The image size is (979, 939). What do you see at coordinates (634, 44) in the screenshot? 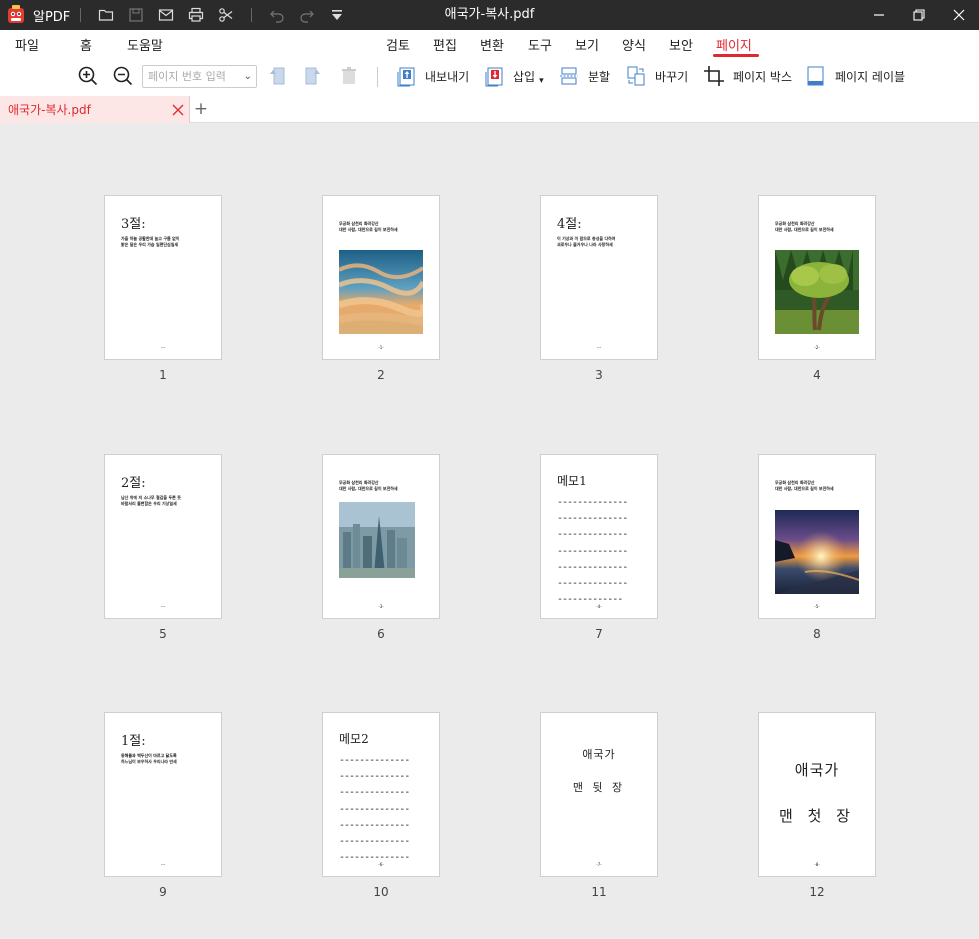
I see `menu-form: 양식` at bounding box center [634, 44].